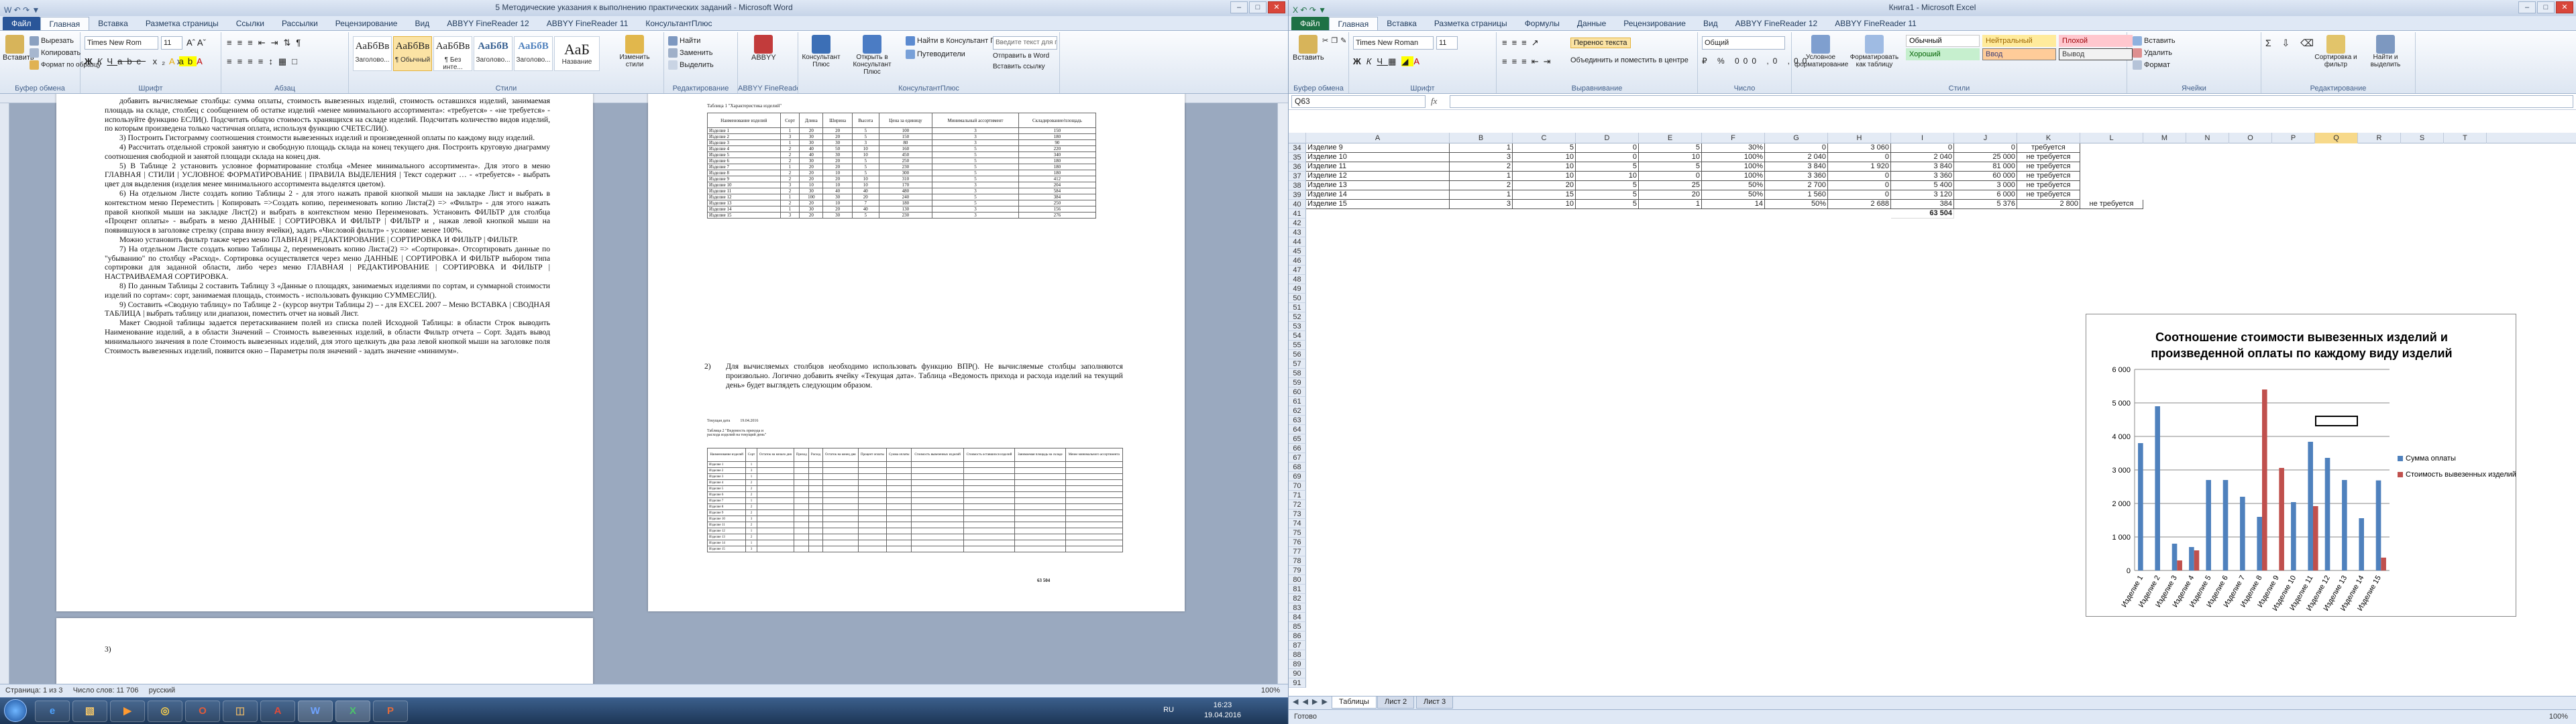  What do you see at coordinates (1796, 157) in the screenshot?
I see `table-cell: 2 040` at bounding box center [1796, 157].